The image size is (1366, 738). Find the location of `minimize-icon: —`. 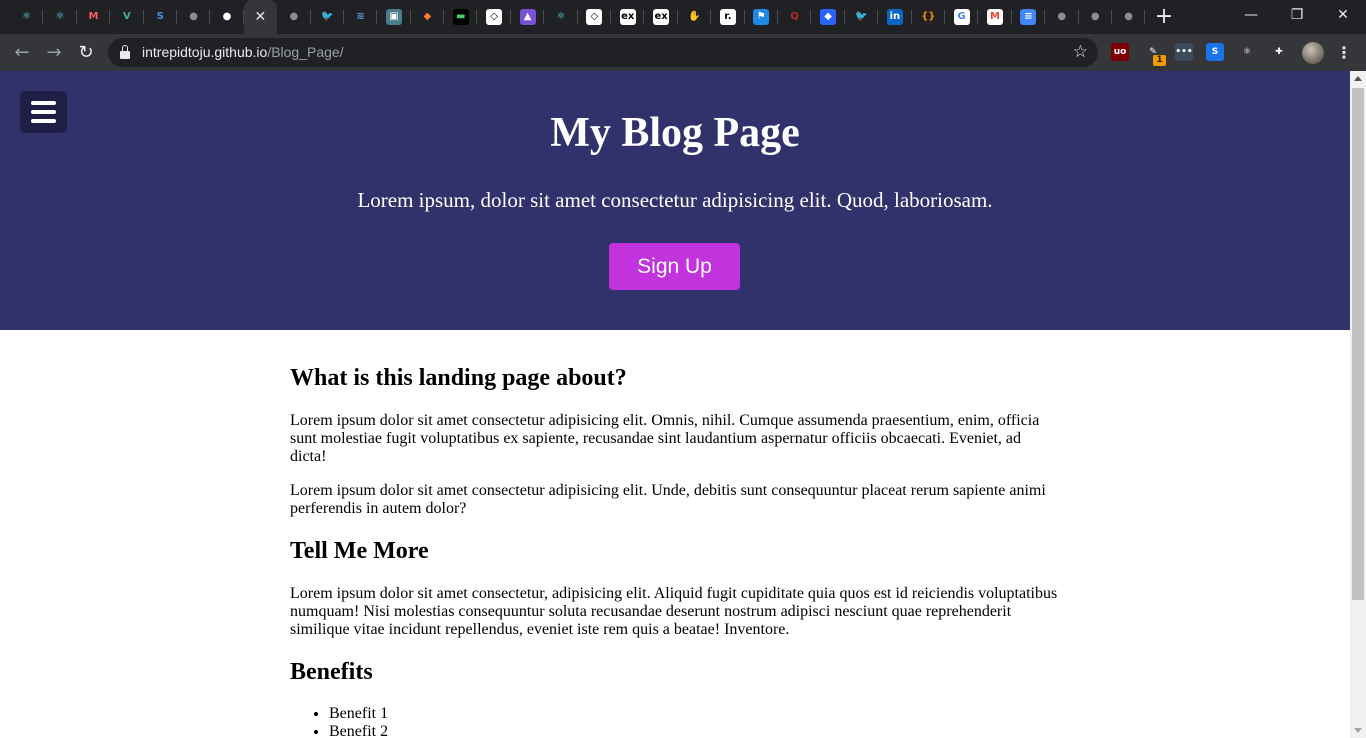

minimize-icon: — is located at coordinates (1251, 15).